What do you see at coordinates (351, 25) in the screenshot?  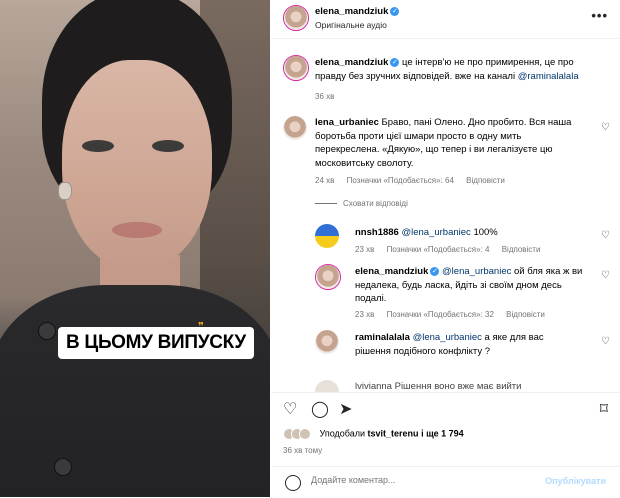 I see `audio-label: Оригінальне аудіо` at bounding box center [351, 25].